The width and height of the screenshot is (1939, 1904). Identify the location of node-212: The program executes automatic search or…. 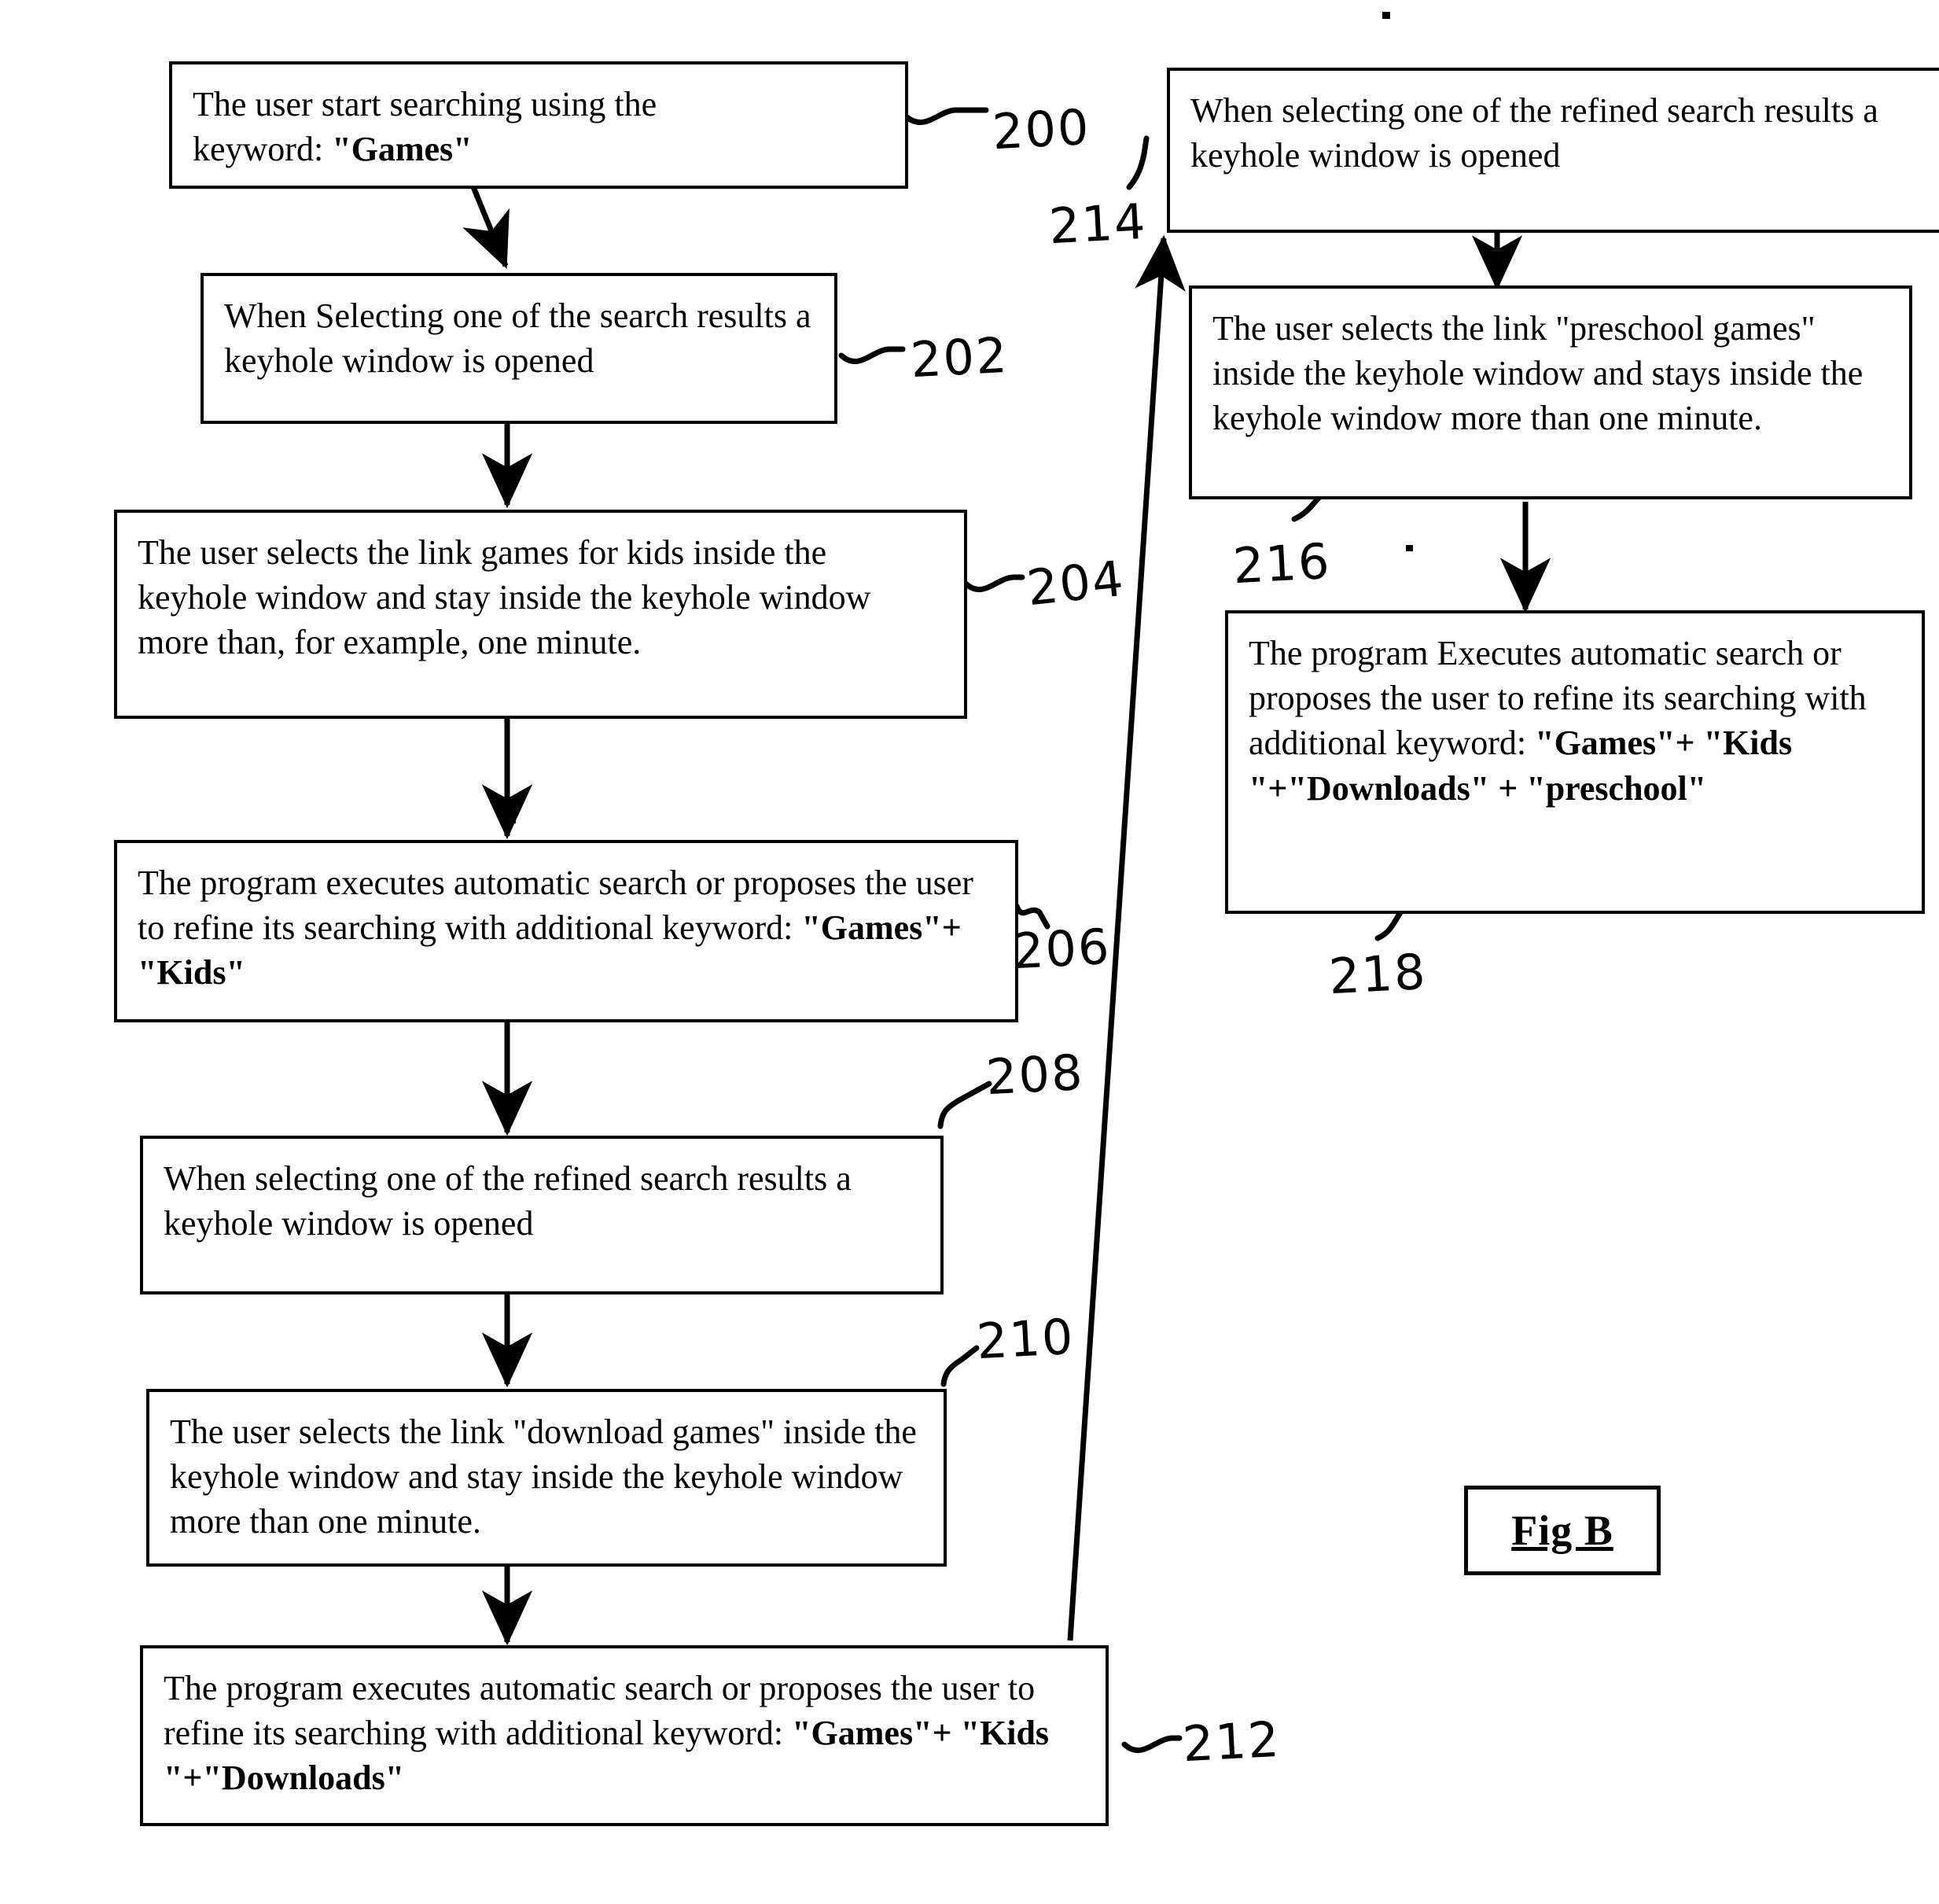
(624, 1735).